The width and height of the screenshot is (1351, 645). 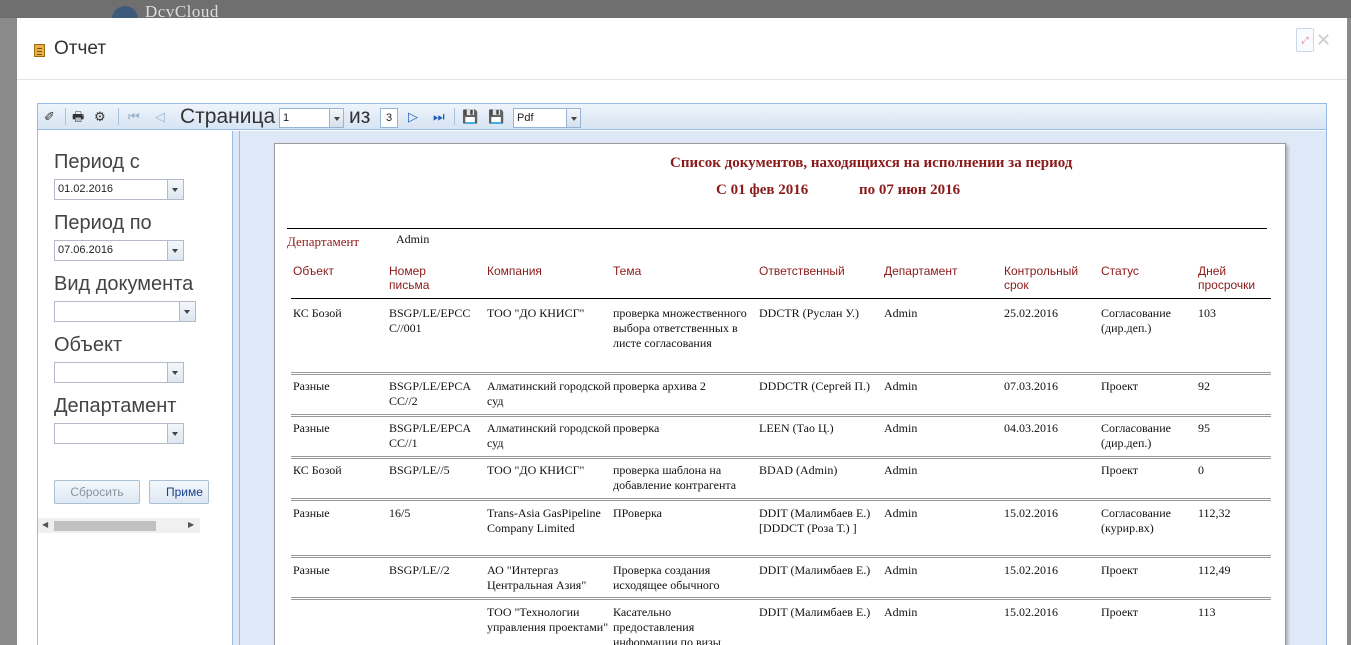 I want to click on cell-subject: проверка архива 2, so click(x=659, y=386).